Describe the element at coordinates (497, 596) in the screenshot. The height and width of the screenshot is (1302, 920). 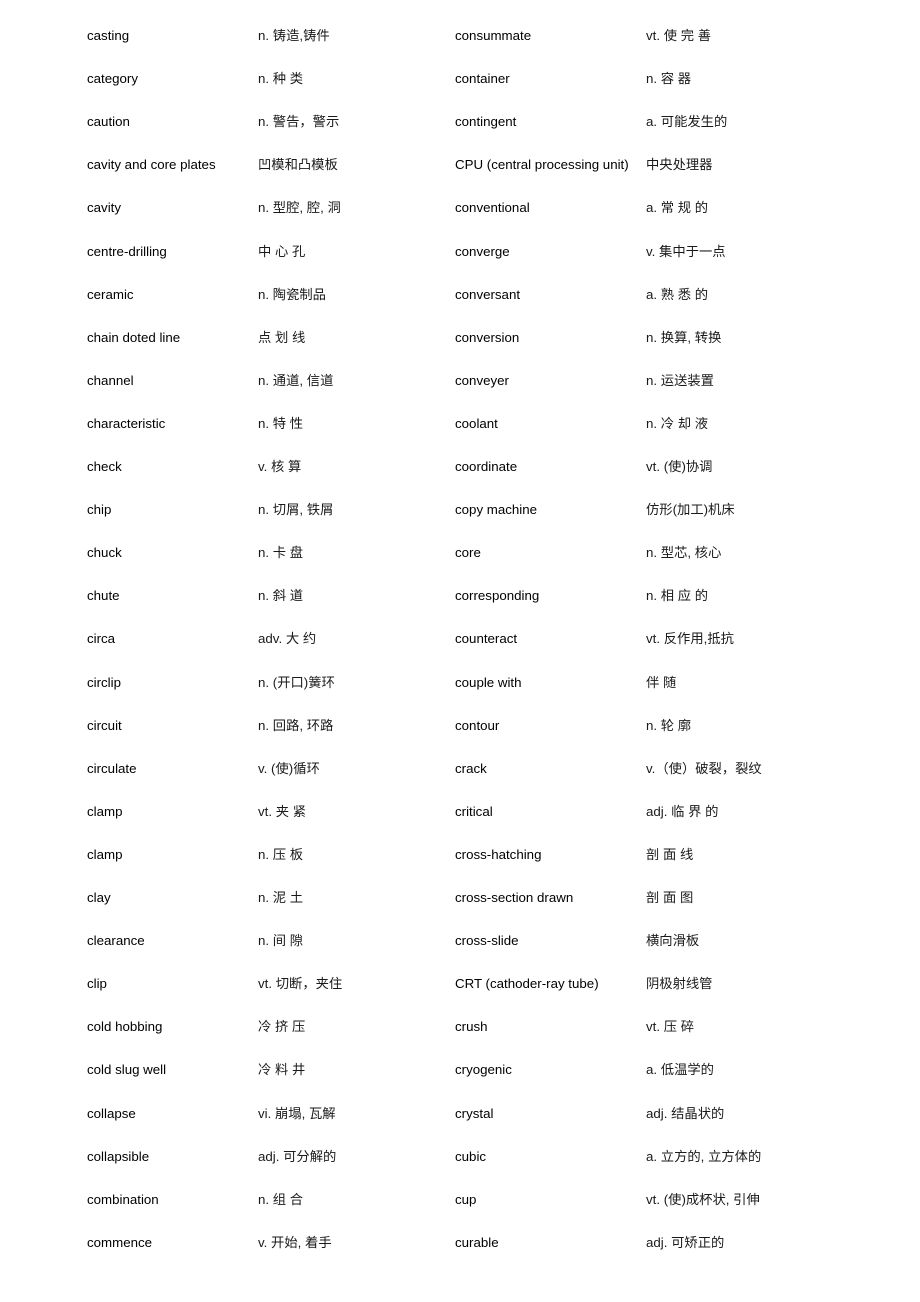
I see `right-term: corresponding` at that location.